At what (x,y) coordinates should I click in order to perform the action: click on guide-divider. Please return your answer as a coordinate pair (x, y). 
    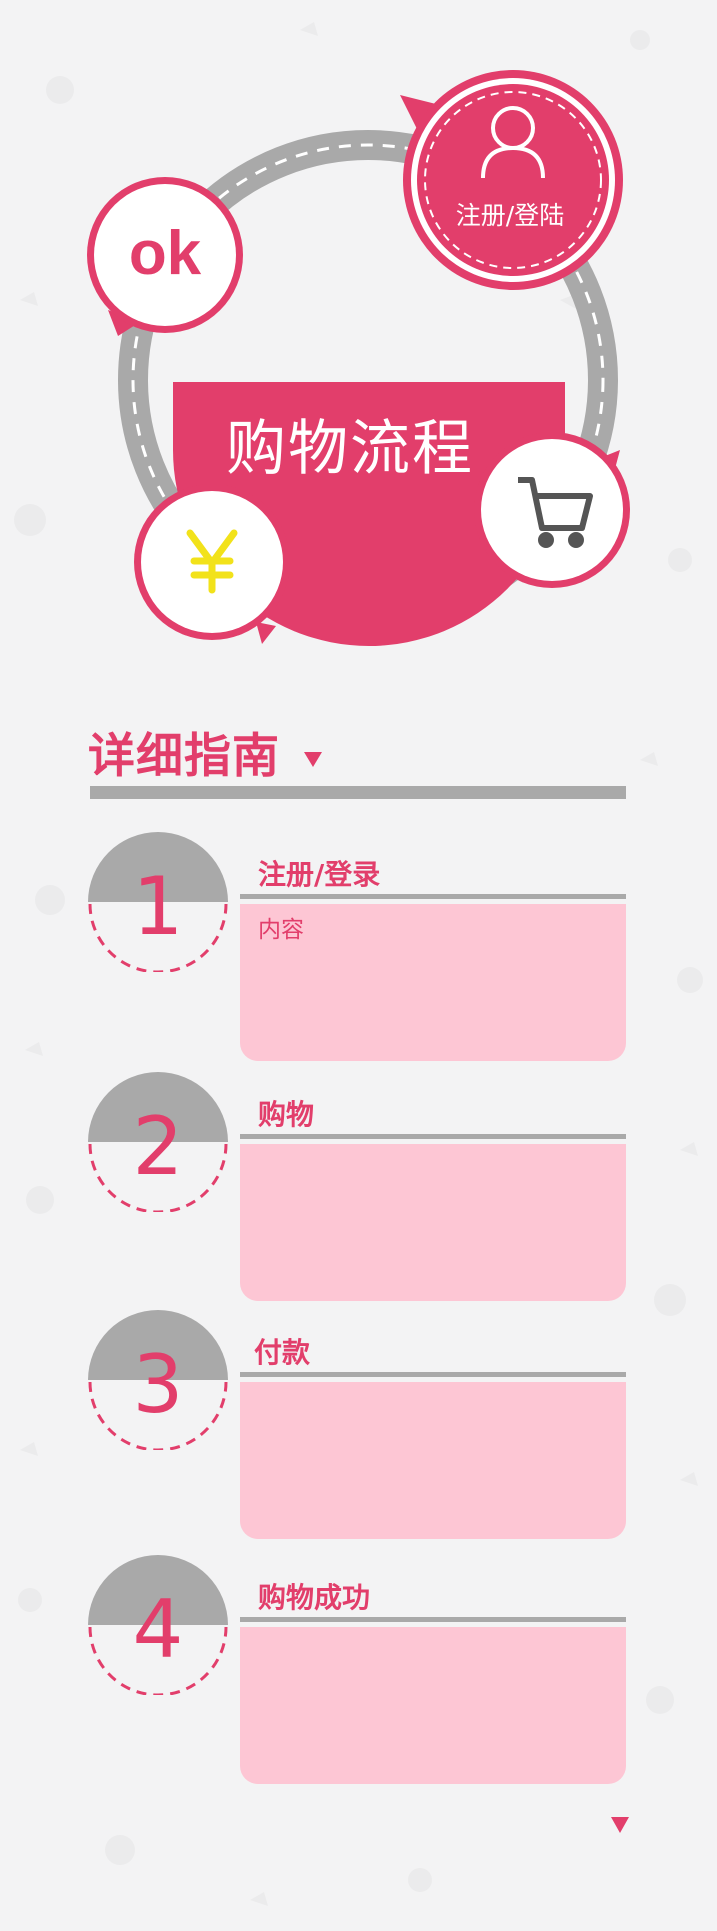
    Looking at the image, I should click on (358, 792).